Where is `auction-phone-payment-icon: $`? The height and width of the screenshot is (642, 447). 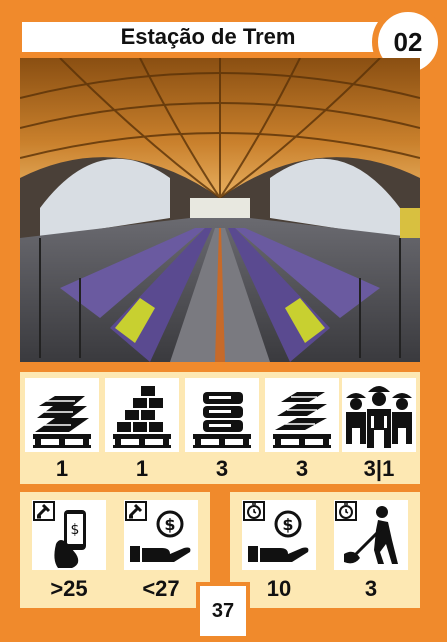
auction-phone-payment-icon: $ is located at coordinates (69, 535).